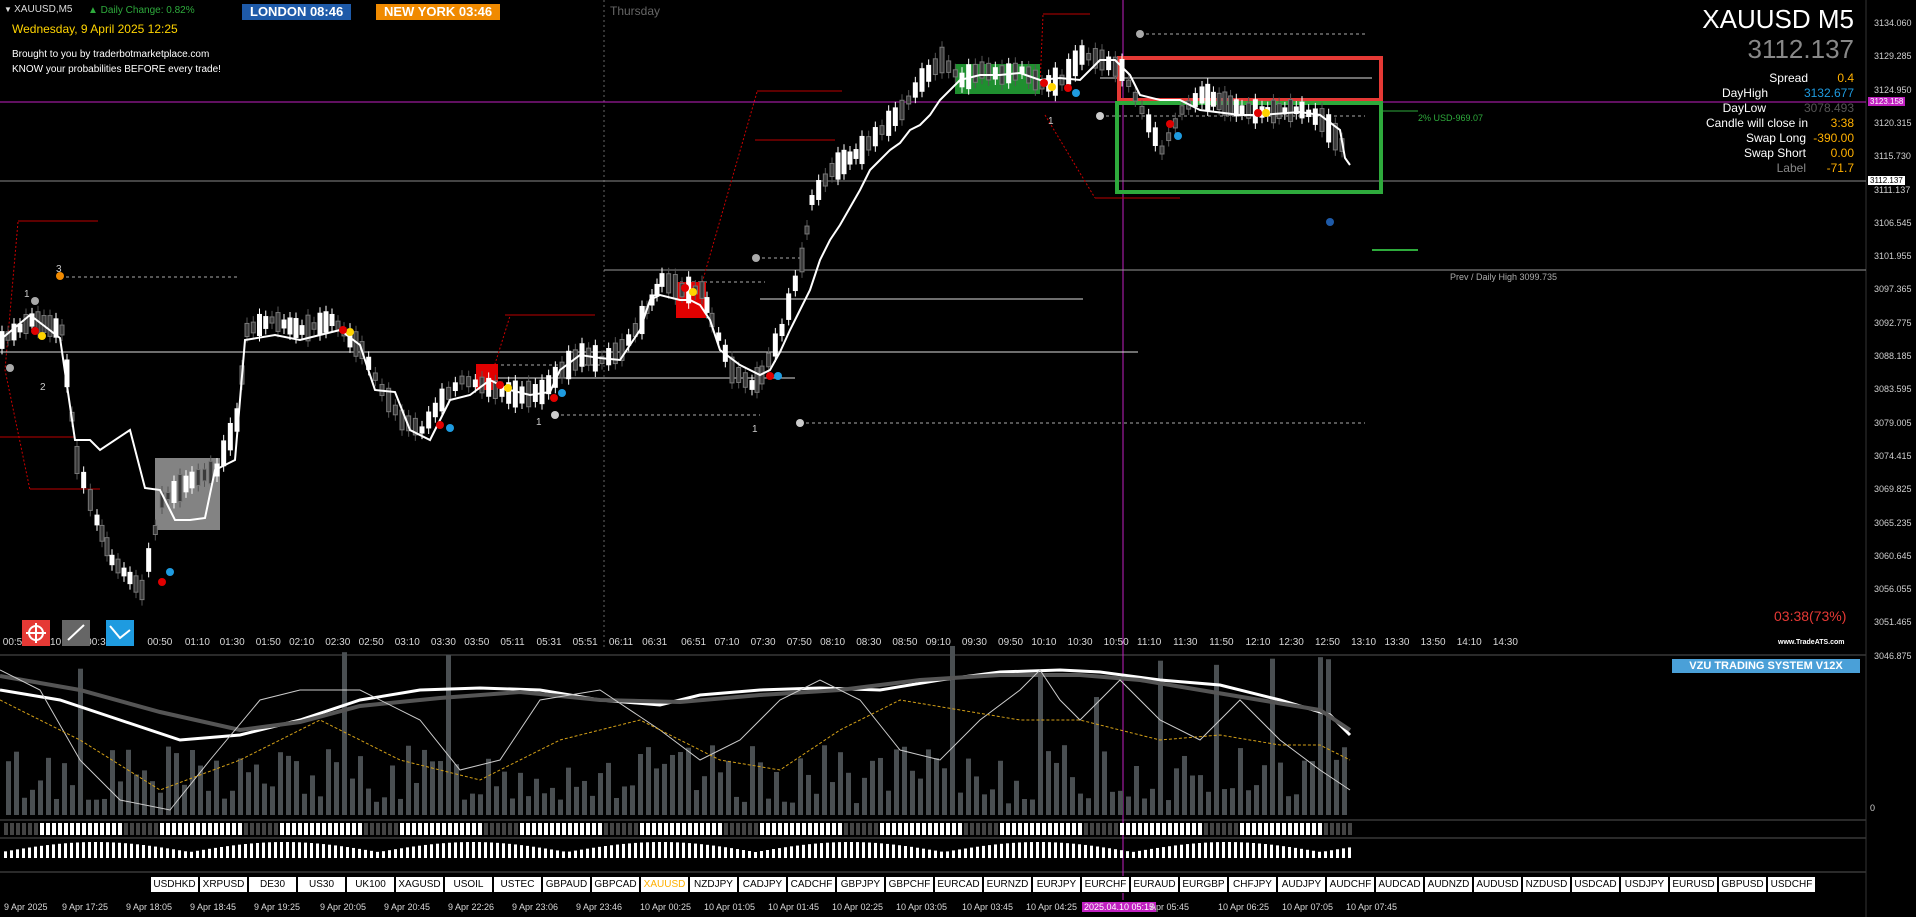  Describe the element at coordinates (1595, 884) in the screenshot. I see `symbol-button-usdcad: USDCAD` at that location.